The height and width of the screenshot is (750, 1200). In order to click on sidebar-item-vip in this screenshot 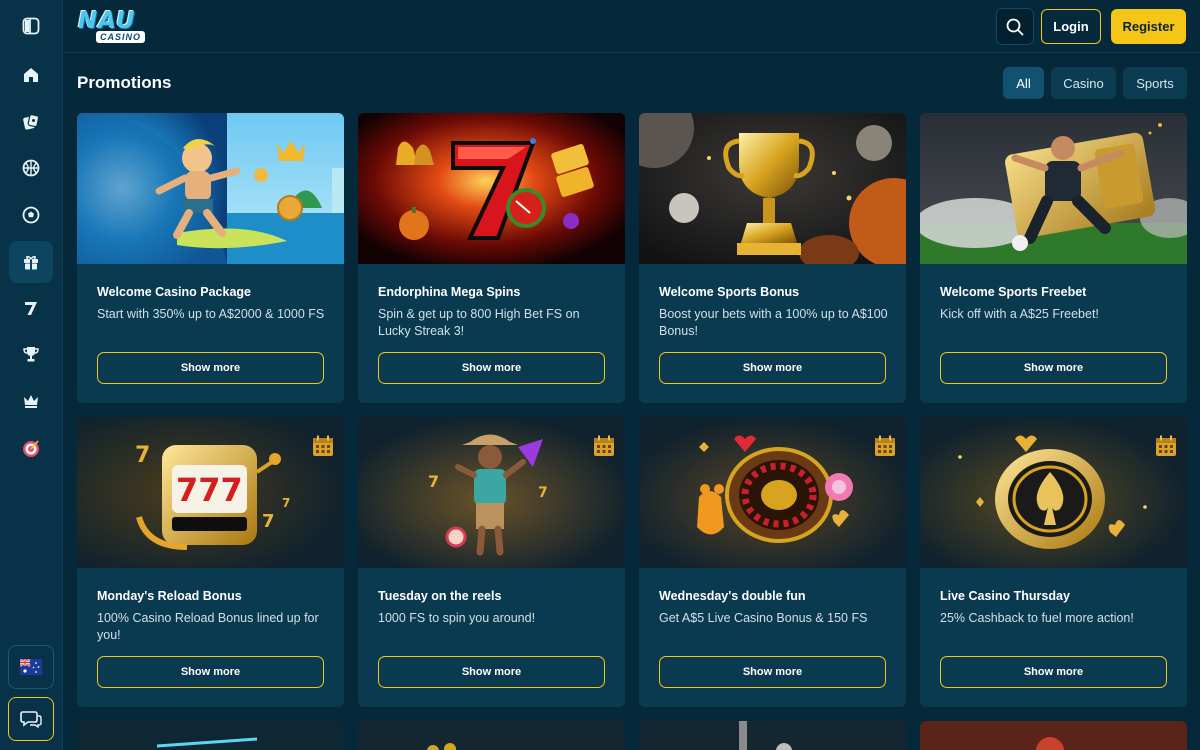, I will do `click(31, 401)`.